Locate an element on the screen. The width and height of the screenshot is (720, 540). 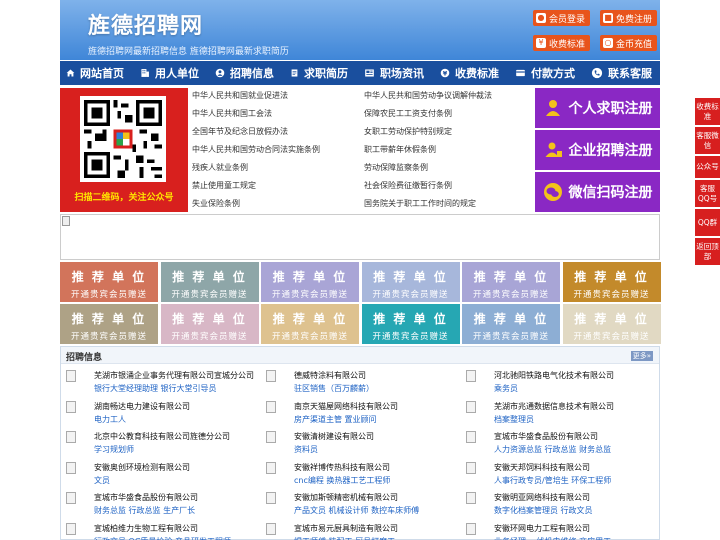
job-positions: 人事行政专员/管培生 环保工程师 is located at coordinates (552, 480).